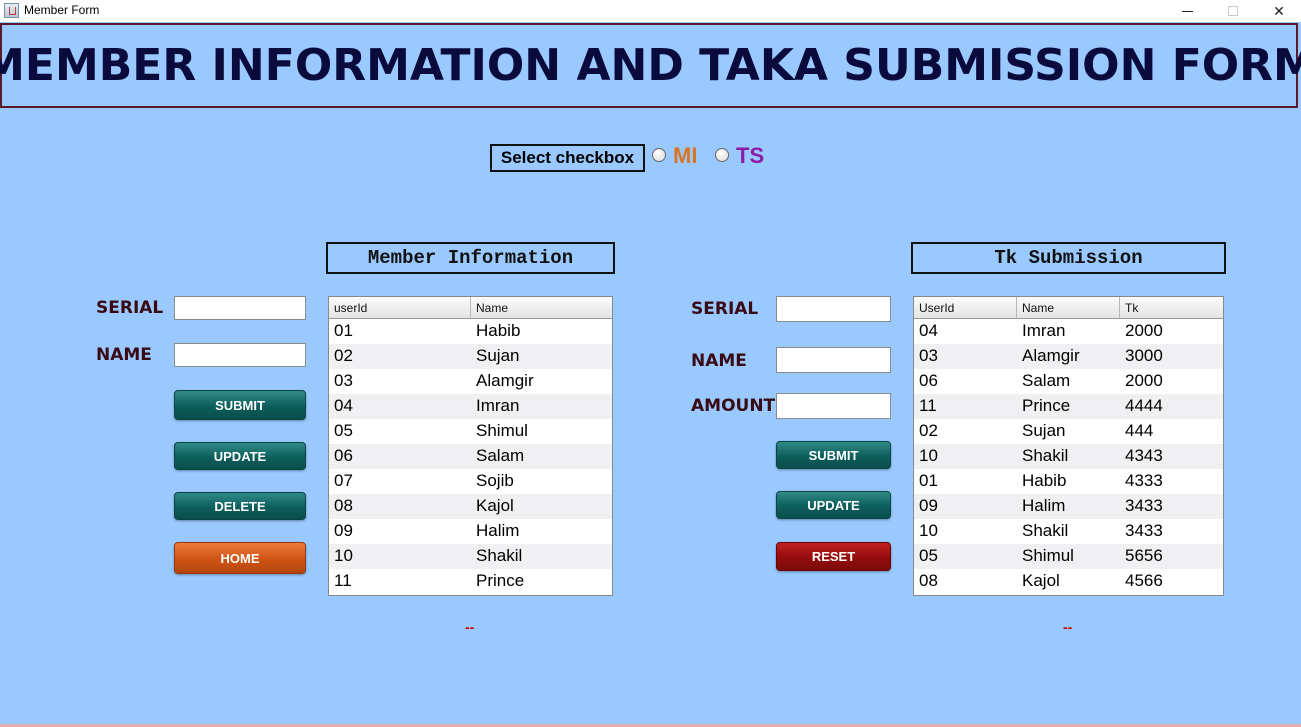 The width and height of the screenshot is (1301, 727). I want to click on close-icon: ✕, so click(1279, 10).